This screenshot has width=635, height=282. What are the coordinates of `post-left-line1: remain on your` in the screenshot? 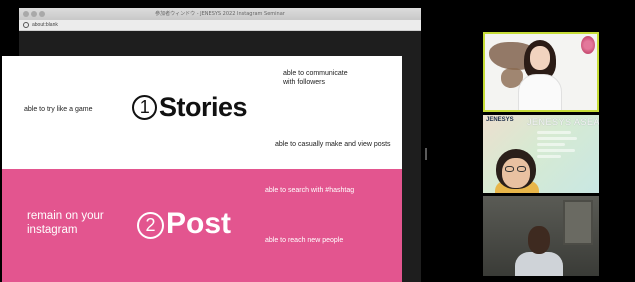 It's located at (65, 216).